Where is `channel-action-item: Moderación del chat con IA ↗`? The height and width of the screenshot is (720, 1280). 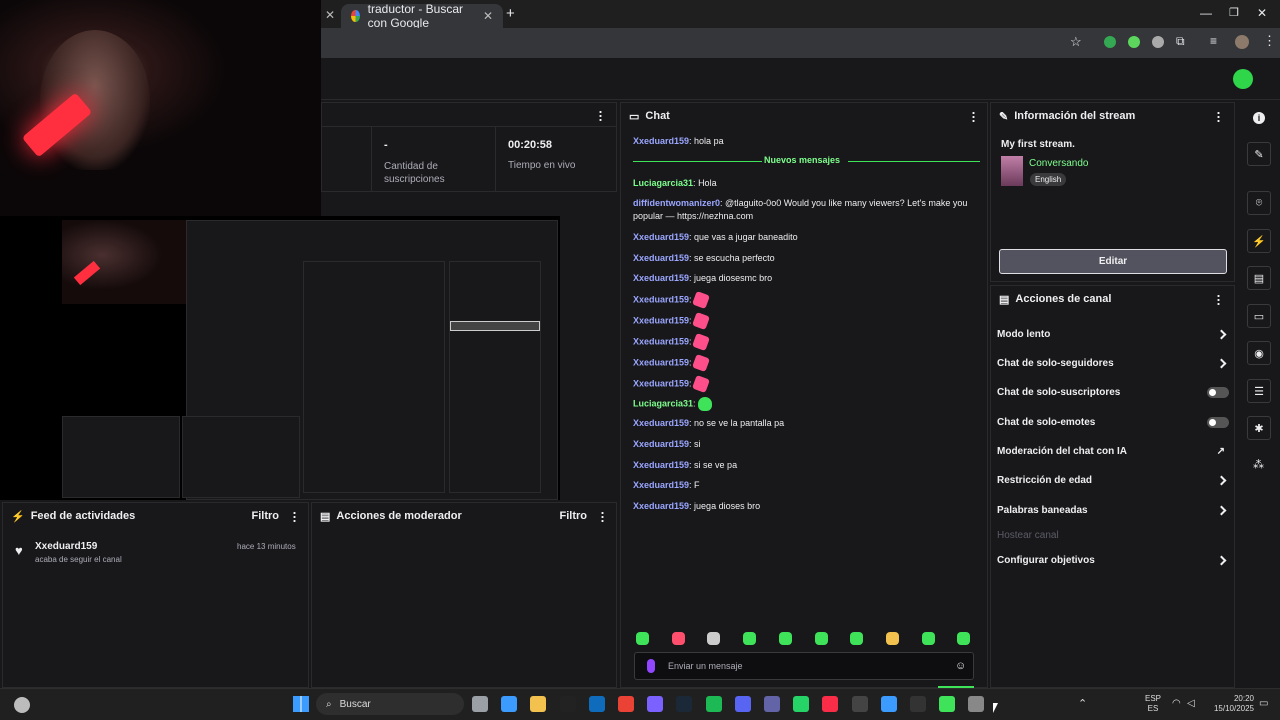 channel-action-item: Moderación del chat con IA ↗ is located at coordinates (1113, 451).